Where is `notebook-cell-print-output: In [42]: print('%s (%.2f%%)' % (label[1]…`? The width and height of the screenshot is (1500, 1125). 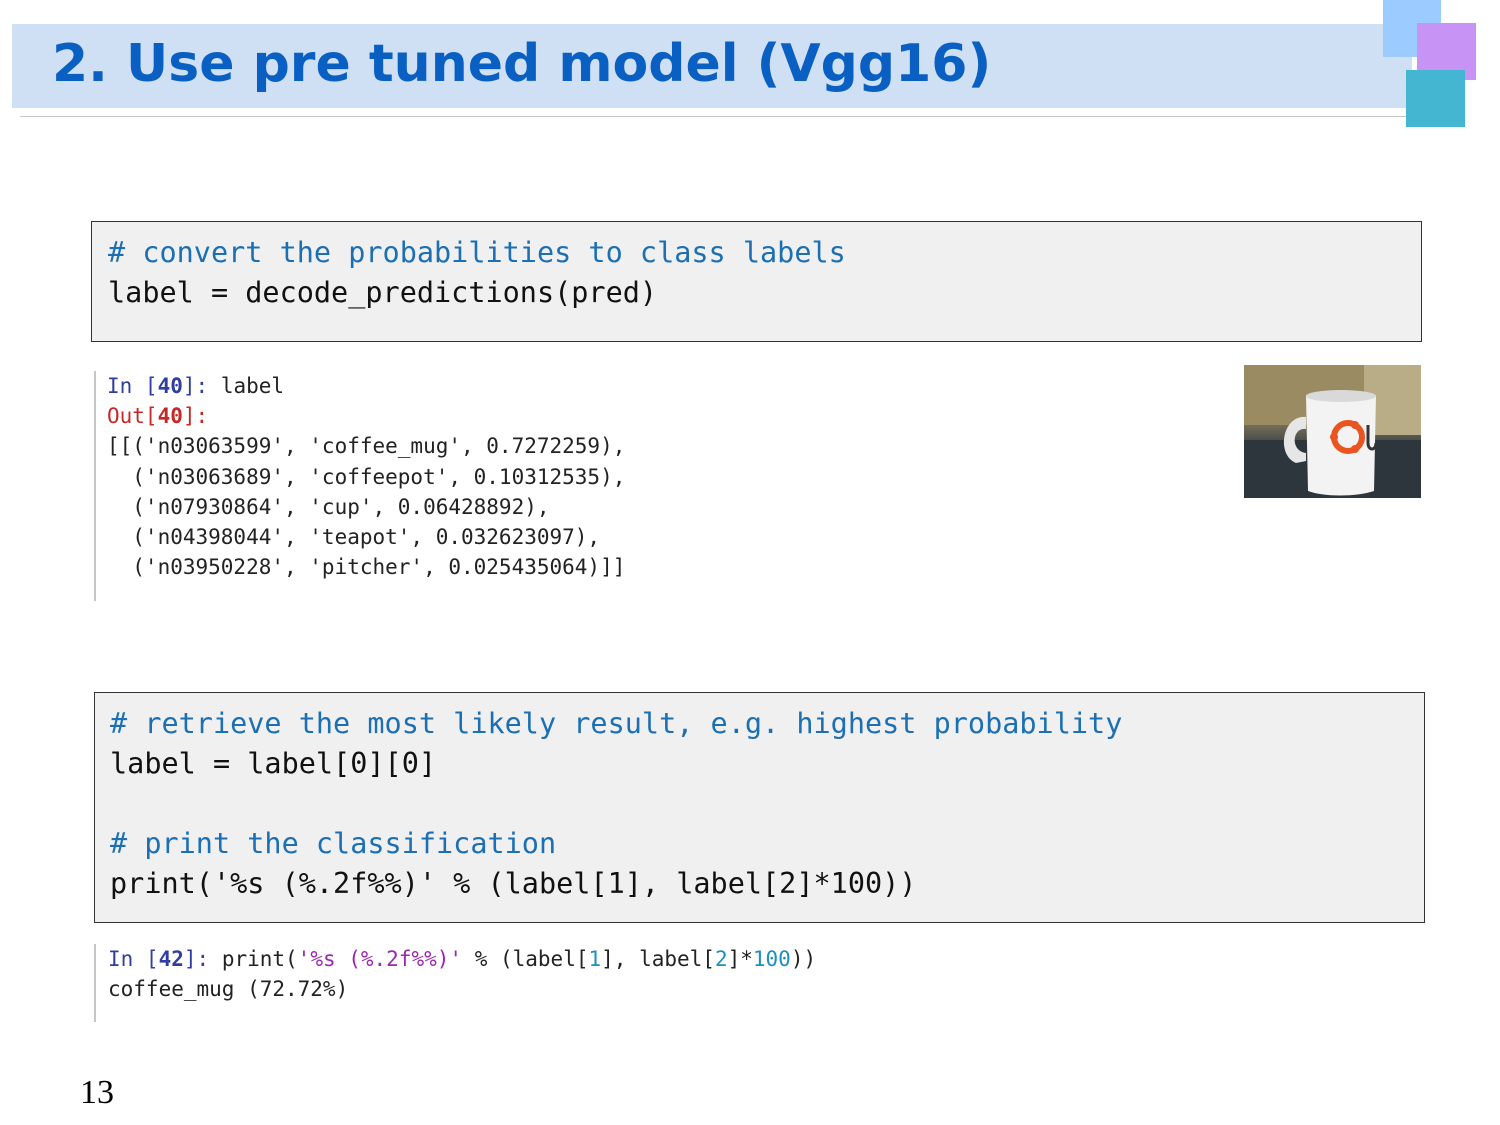 notebook-cell-print-output: In [42]: print('%s (%.2f%%)' % (label[1]… is located at coordinates (455, 983).